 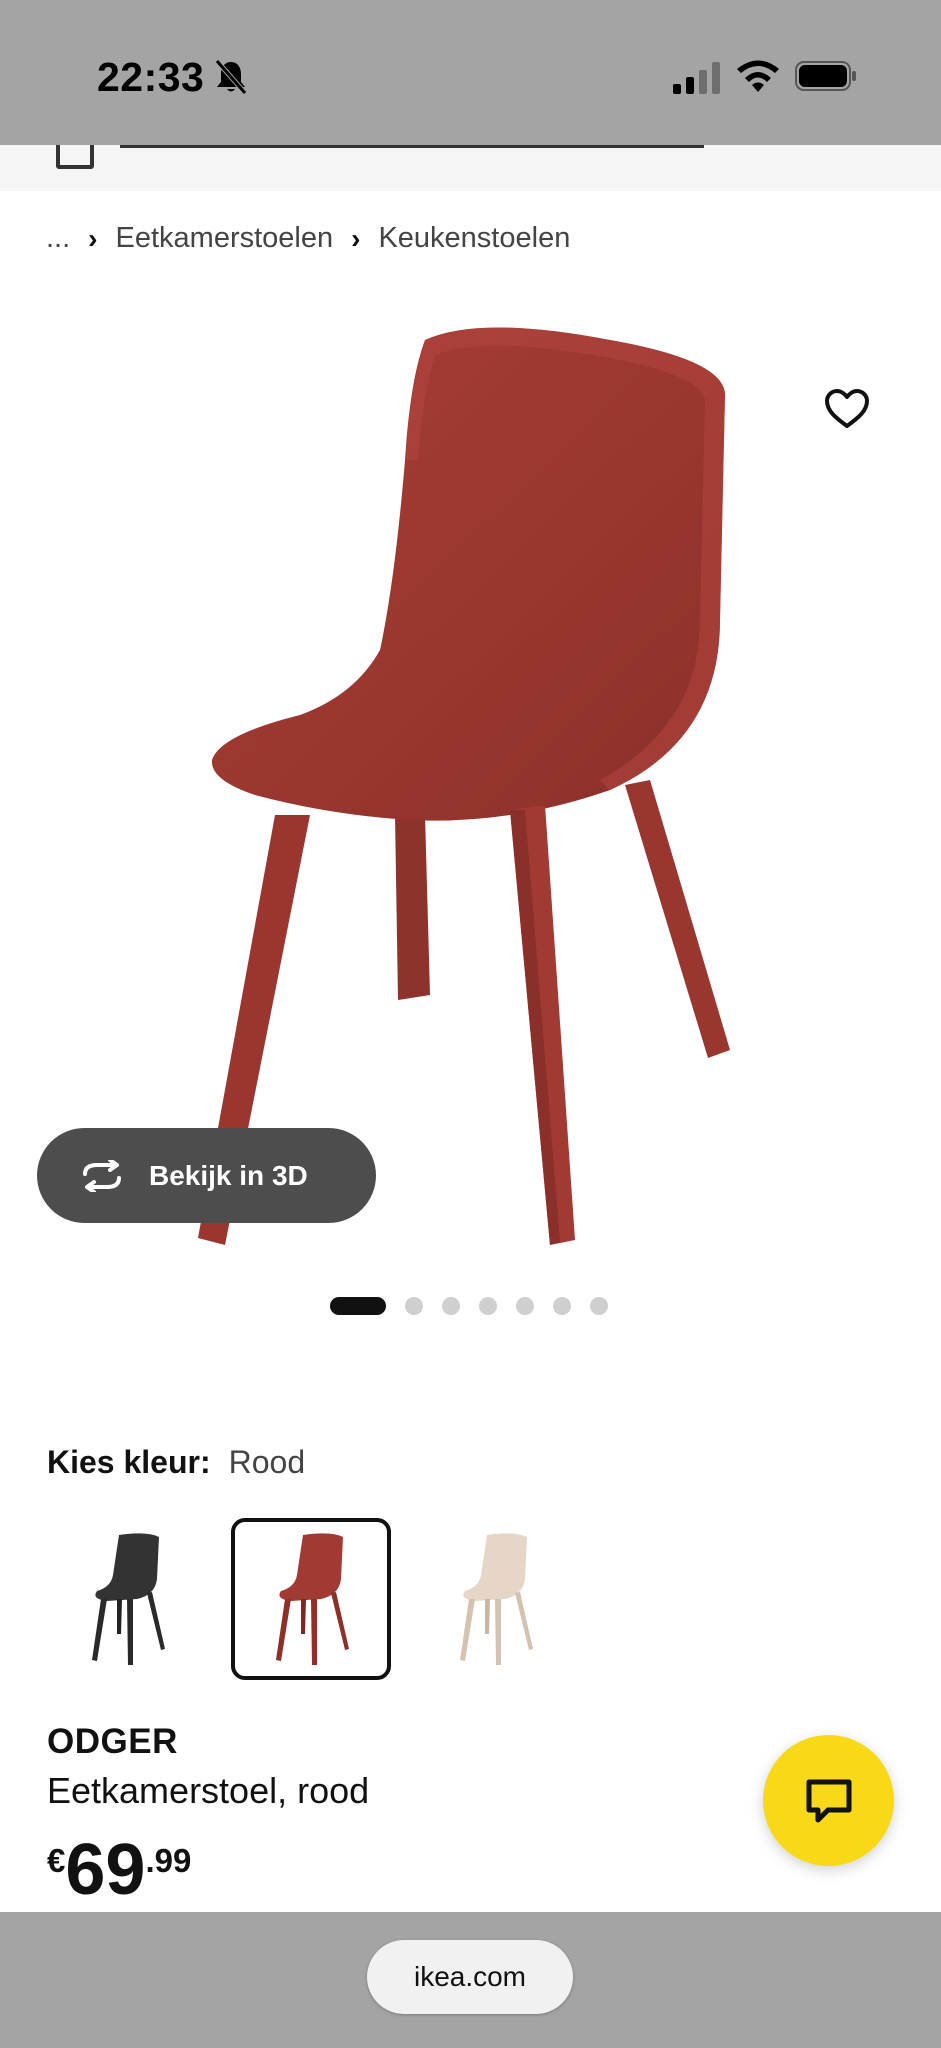 I want to click on price-currency: €, so click(x=56, y=1860).